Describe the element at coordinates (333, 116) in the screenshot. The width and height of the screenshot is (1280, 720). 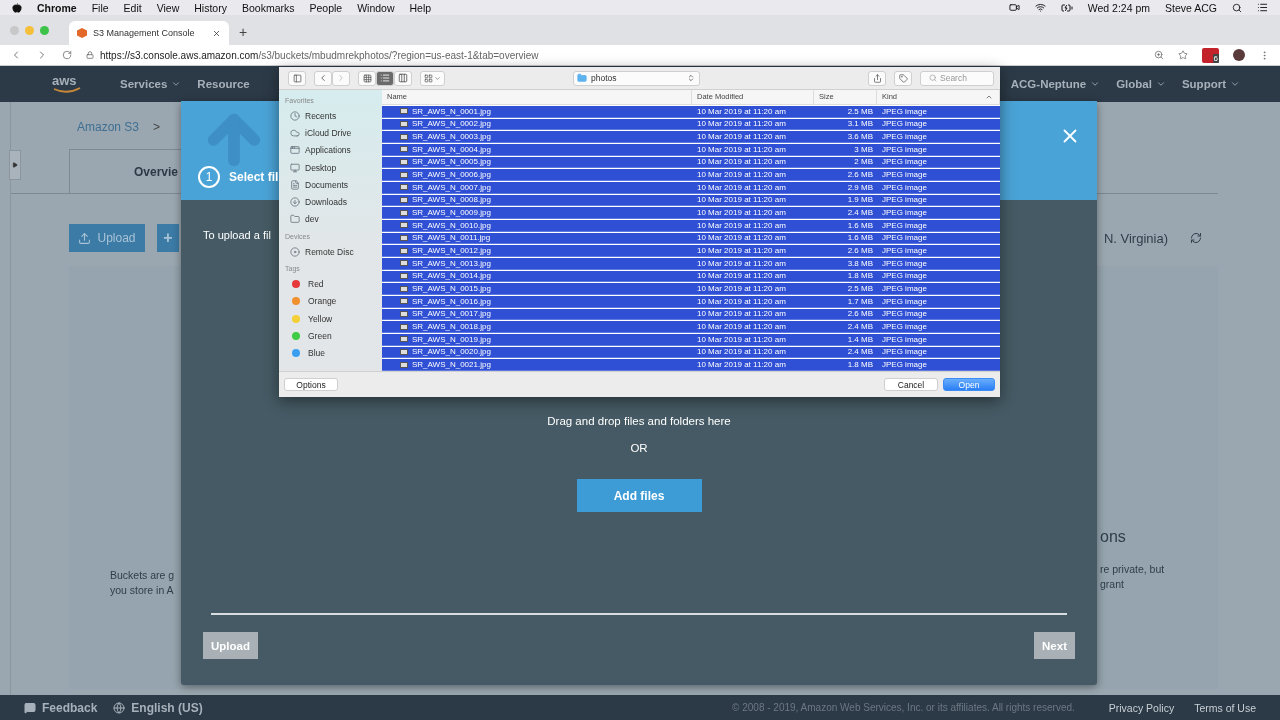
I see `sidebar-item: Recents` at that location.